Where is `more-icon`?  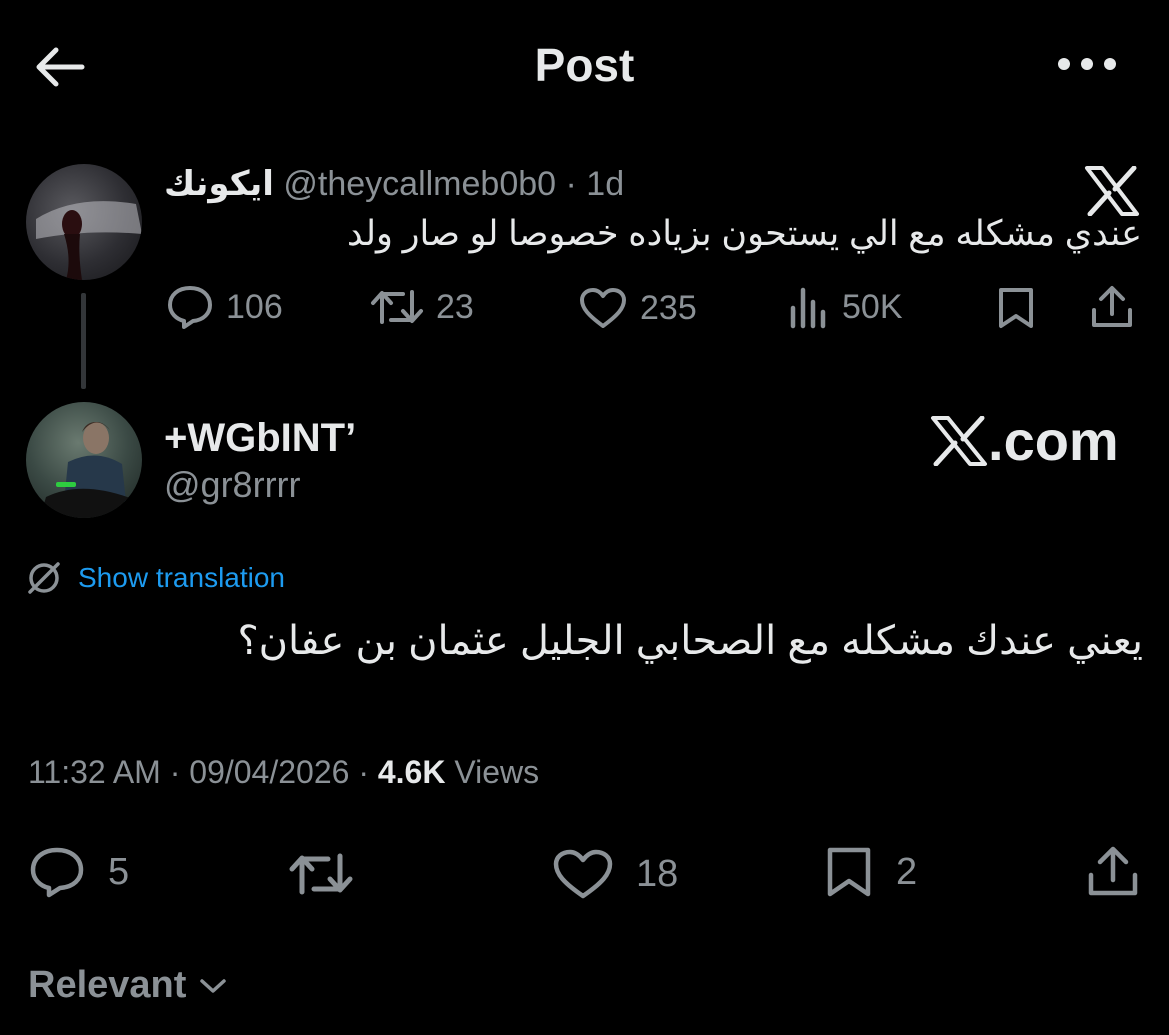 more-icon is located at coordinates (1087, 64).